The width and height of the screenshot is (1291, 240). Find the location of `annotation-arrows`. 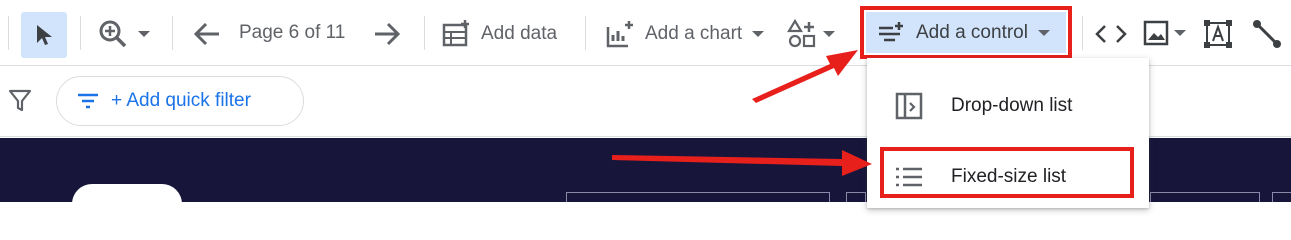

annotation-arrows is located at coordinates (742, 113).